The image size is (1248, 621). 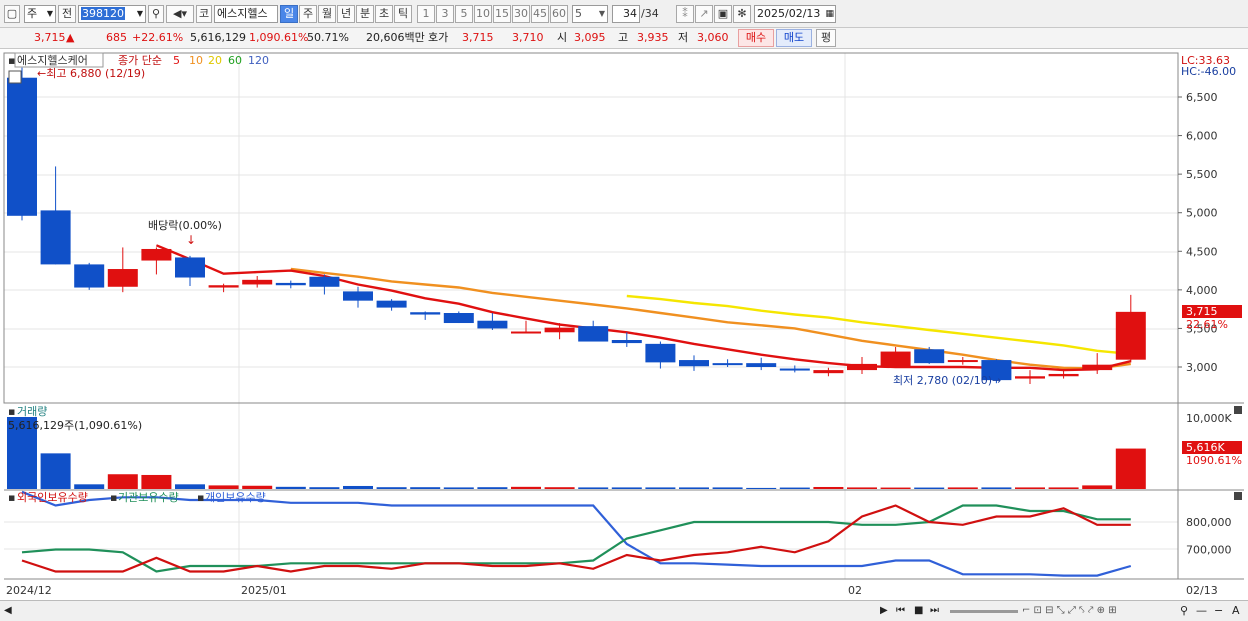 What do you see at coordinates (1236, 611) in the screenshot?
I see `font-size-icon: A` at bounding box center [1236, 611].